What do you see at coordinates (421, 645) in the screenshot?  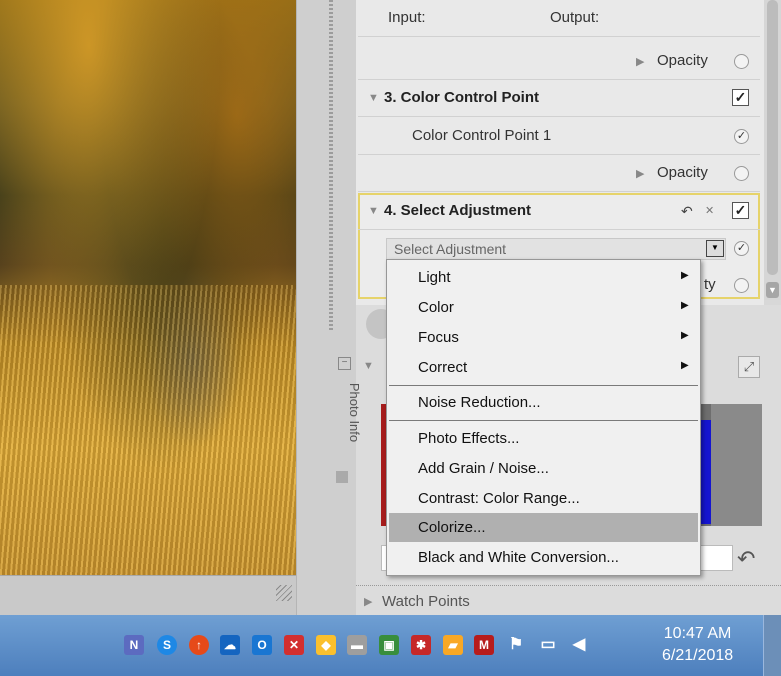 I see `network-icon: ✱` at bounding box center [421, 645].